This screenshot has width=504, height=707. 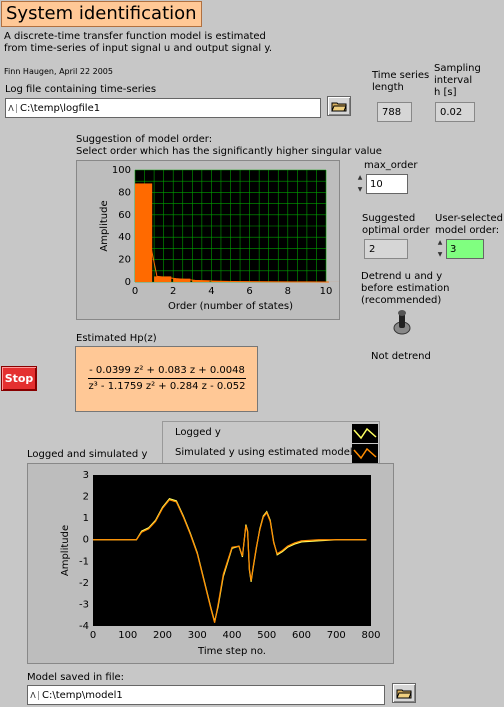 What do you see at coordinates (144, 232) in the screenshot?
I see `order-bar` at bounding box center [144, 232].